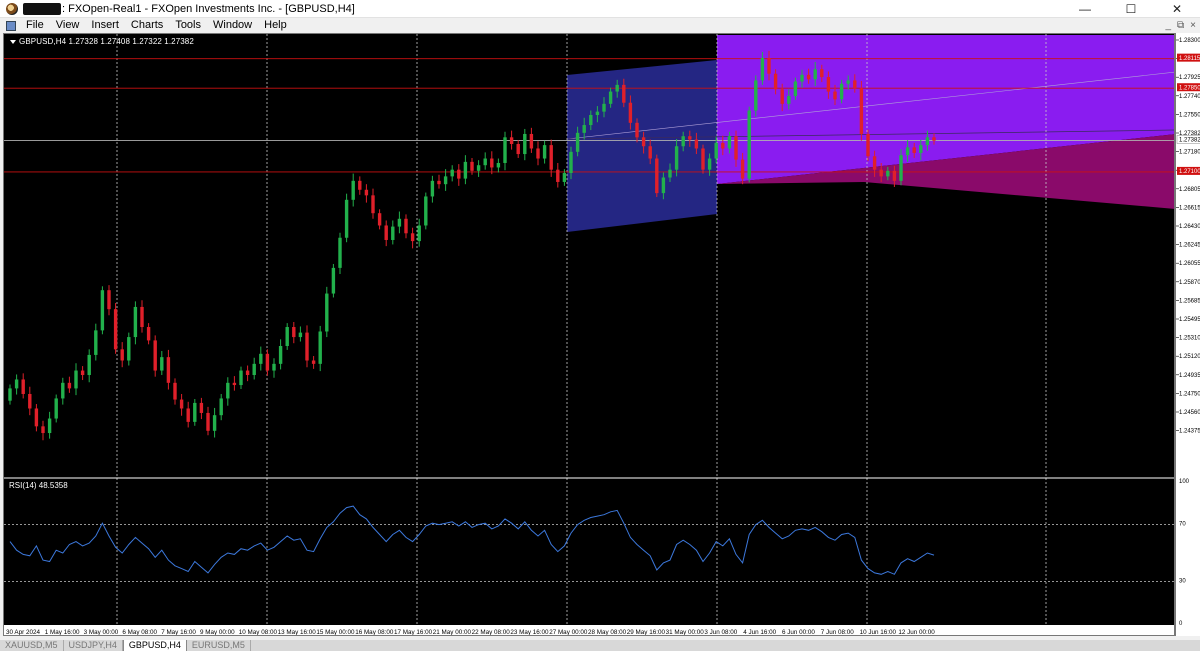  What do you see at coordinates (275, 25) in the screenshot?
I see `menu-help: Help` at bounding box center [275, 25].